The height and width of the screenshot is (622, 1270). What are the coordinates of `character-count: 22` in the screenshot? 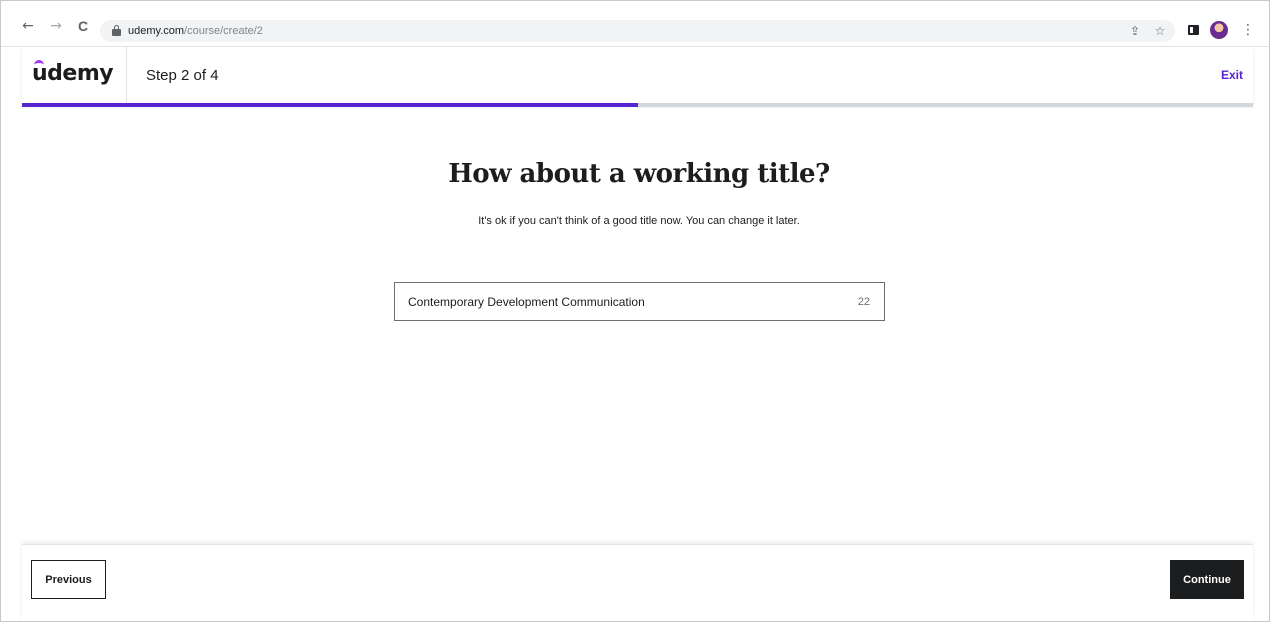 It's located at (863, 302).